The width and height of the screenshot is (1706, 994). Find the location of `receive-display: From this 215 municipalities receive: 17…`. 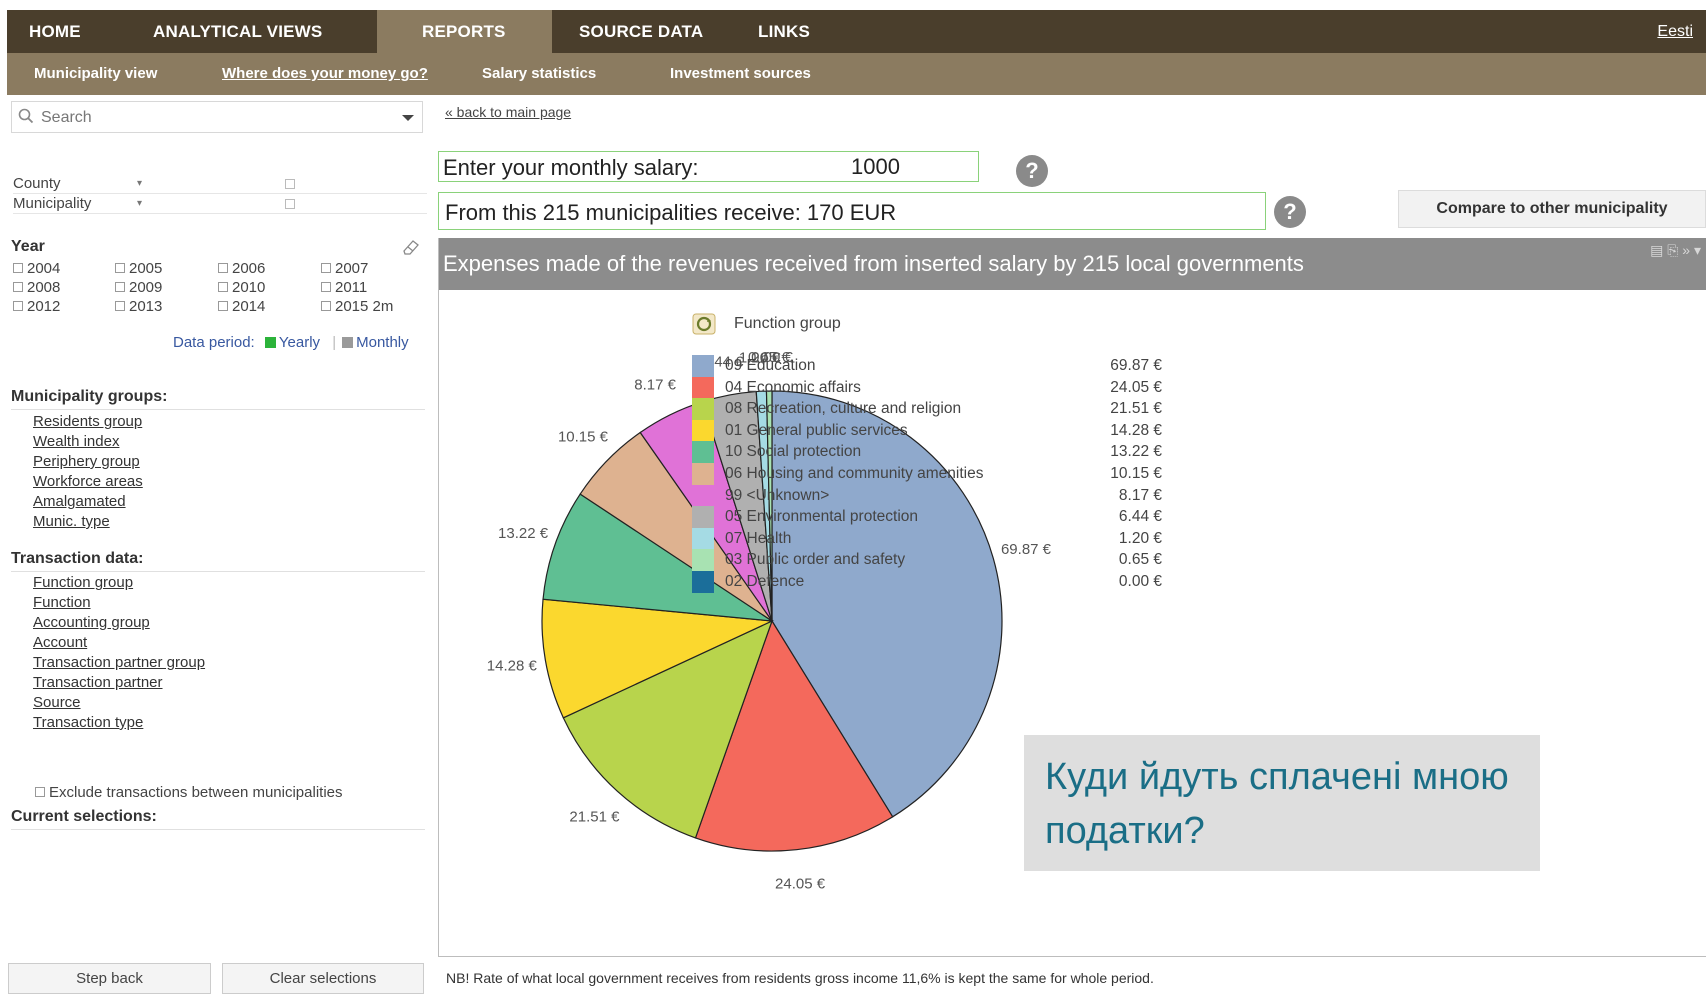

receive-display: From this 215 municipalities receive: 17… is located at coordinates (852, 211).